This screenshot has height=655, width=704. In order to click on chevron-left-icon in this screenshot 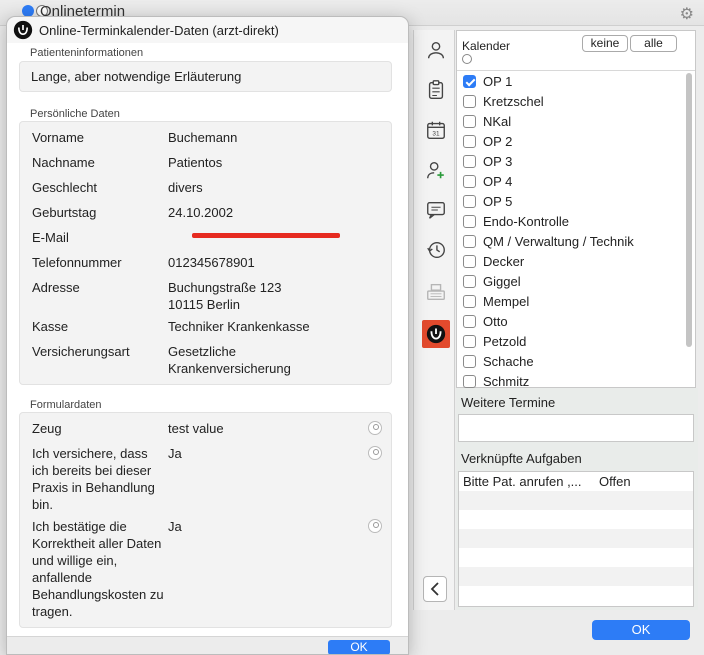, I will do `click(434, 589)`.